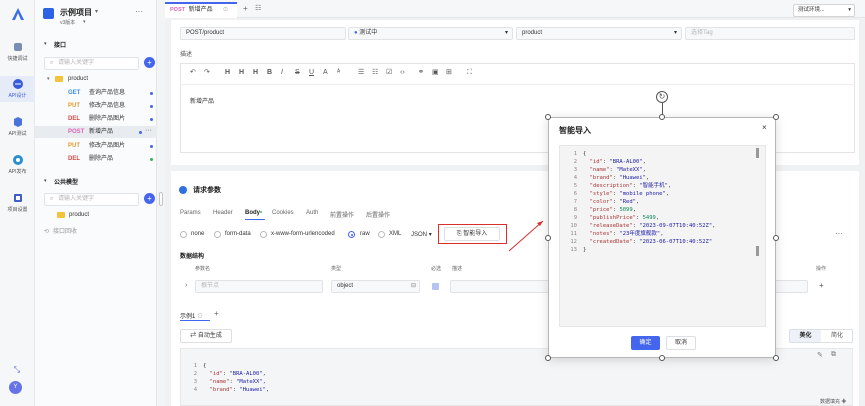 The image size is (865, 406). I want to click on subscript-icon: A, so click(325, 73).